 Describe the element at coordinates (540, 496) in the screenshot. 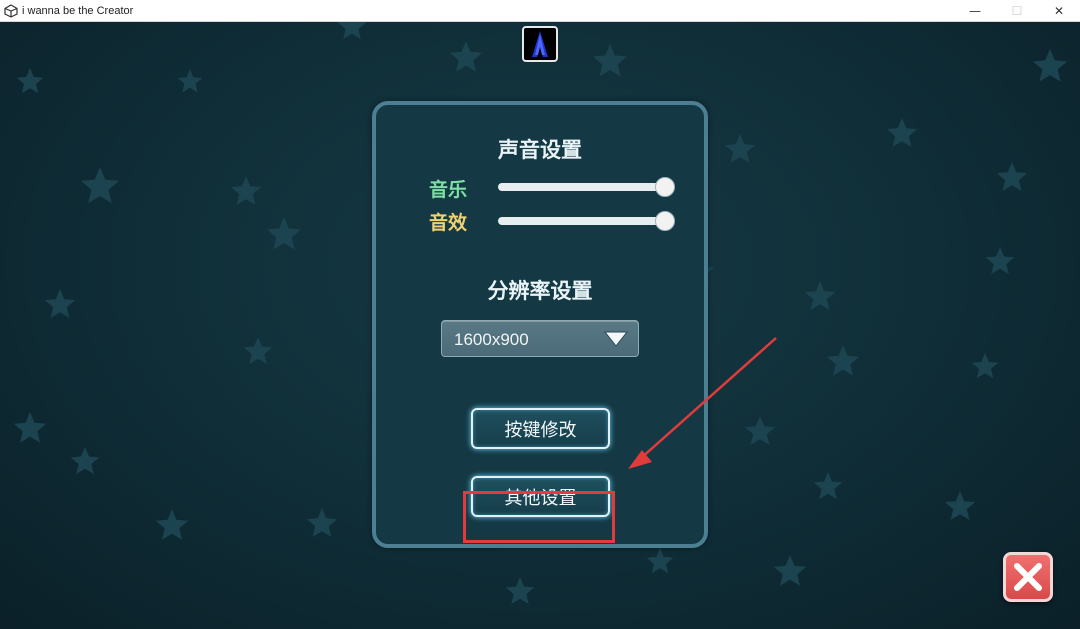

I see `other-settings-button: 其他设置` at that location.